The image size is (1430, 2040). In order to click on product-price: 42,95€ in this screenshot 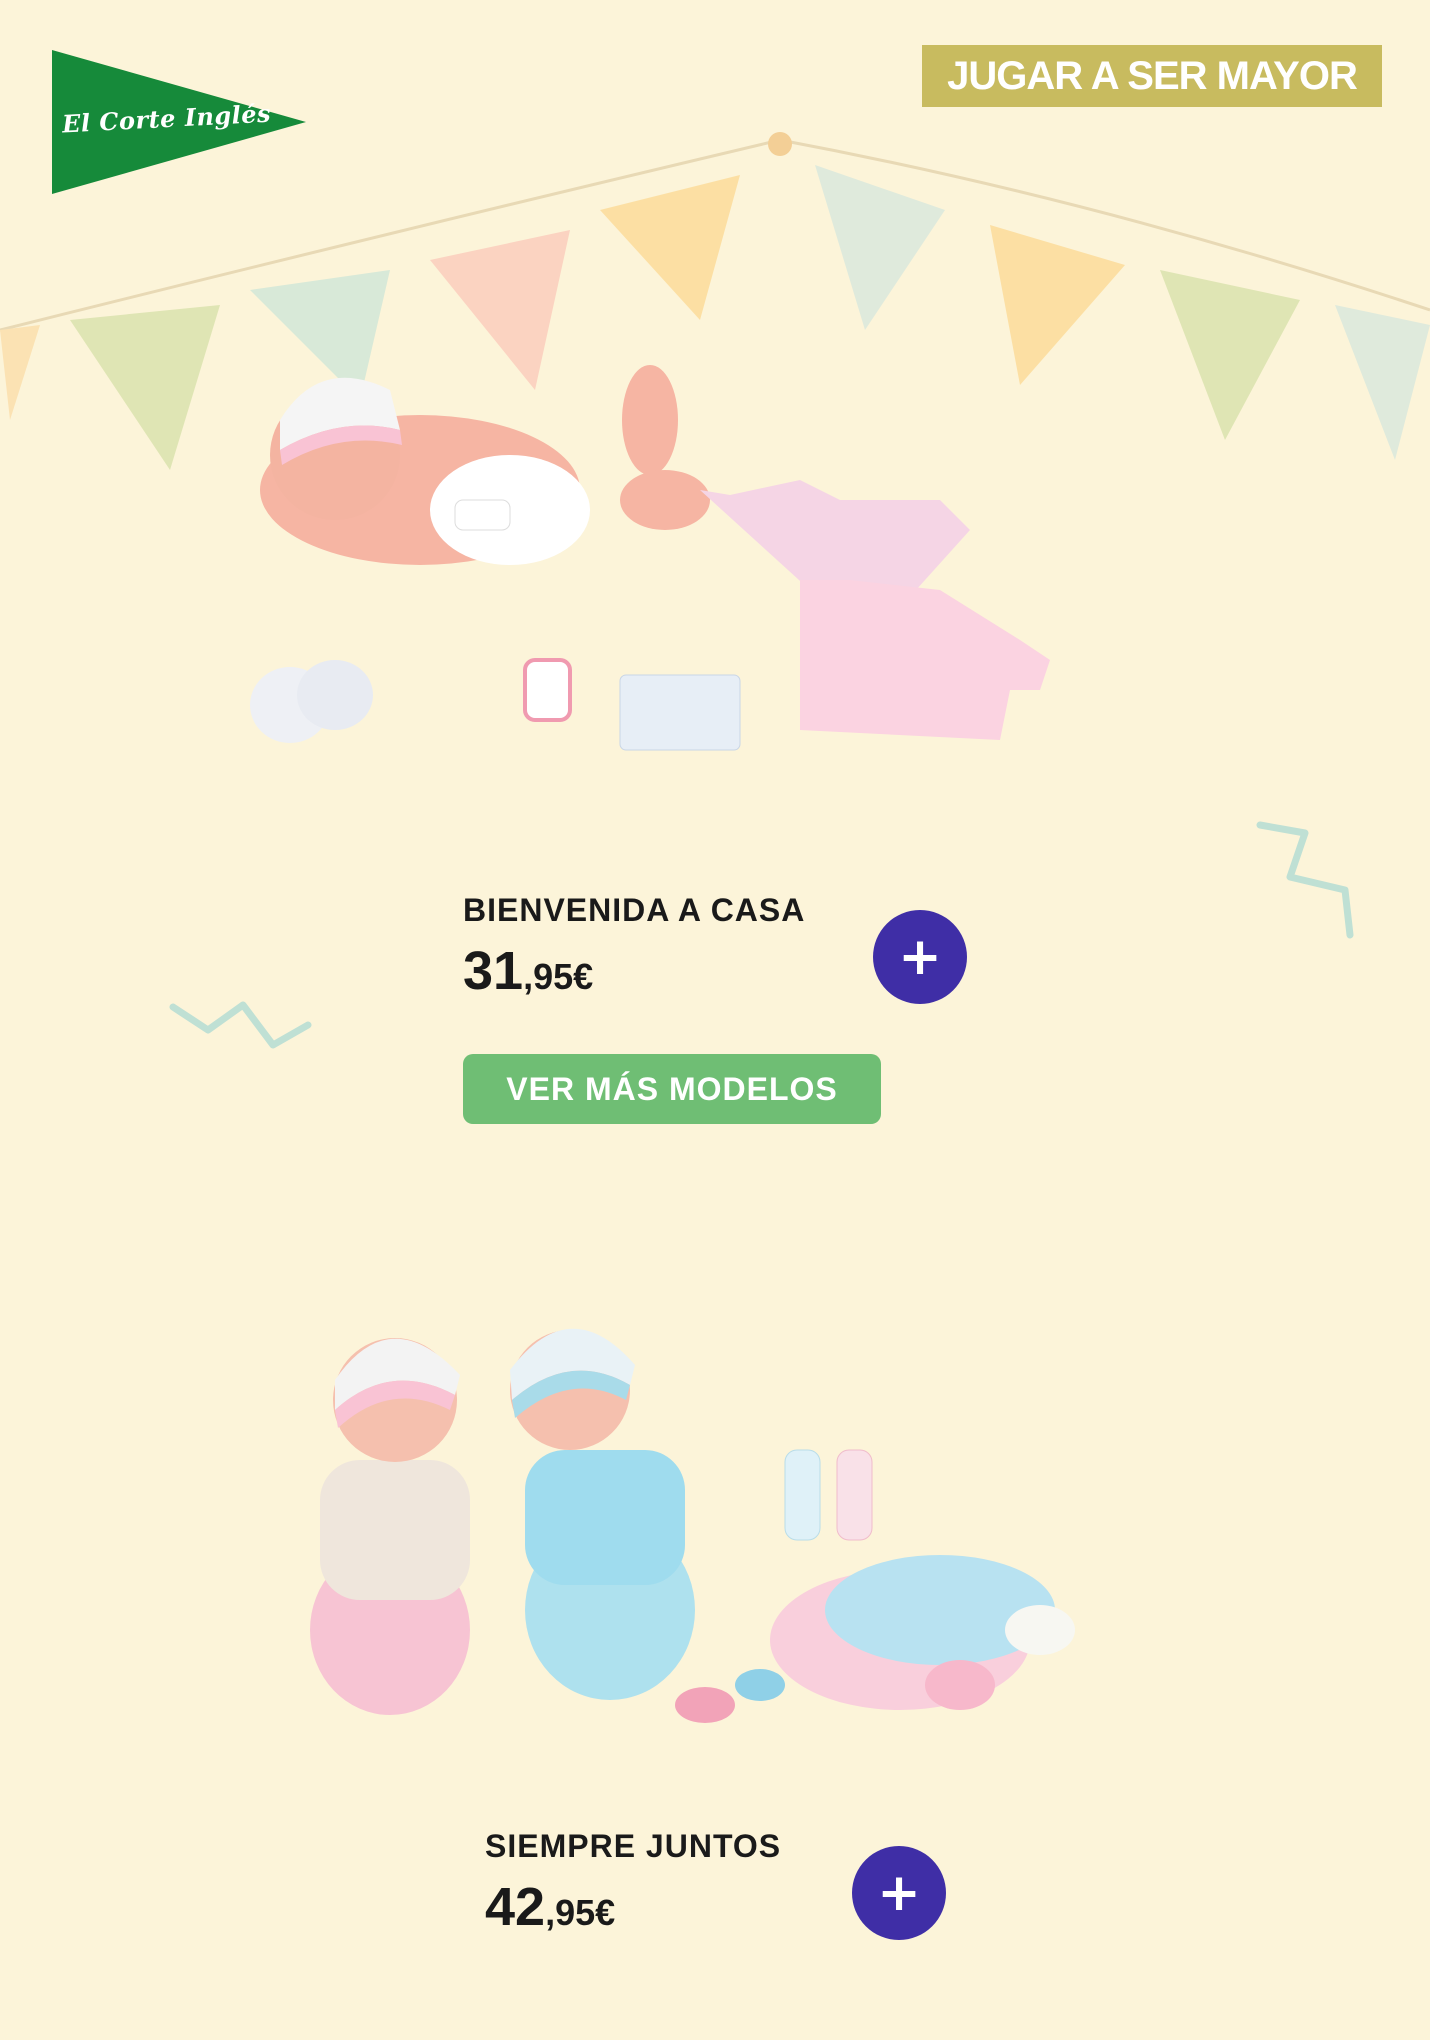, I will do `click(550, 1907)`.